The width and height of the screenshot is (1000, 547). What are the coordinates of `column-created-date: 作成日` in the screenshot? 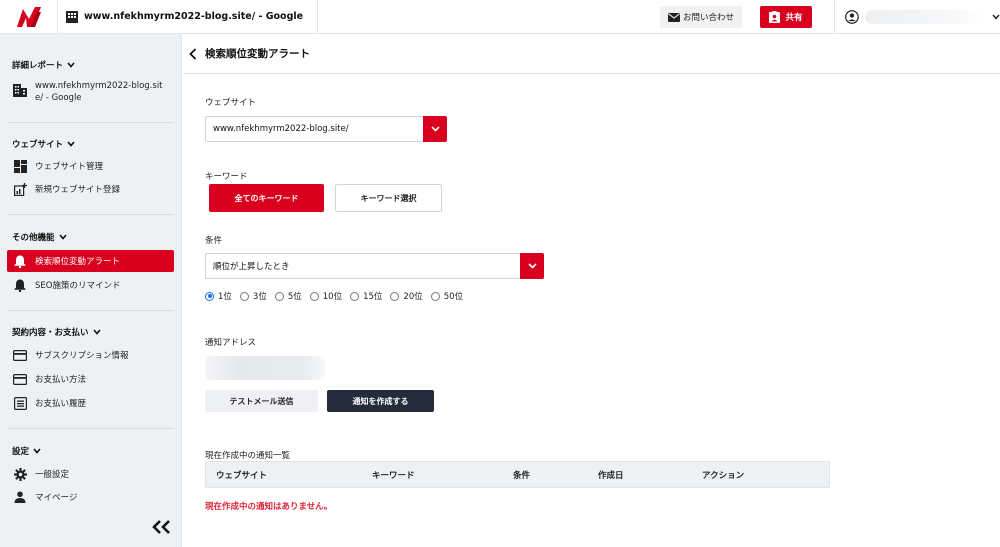 It's located at (611, 475).